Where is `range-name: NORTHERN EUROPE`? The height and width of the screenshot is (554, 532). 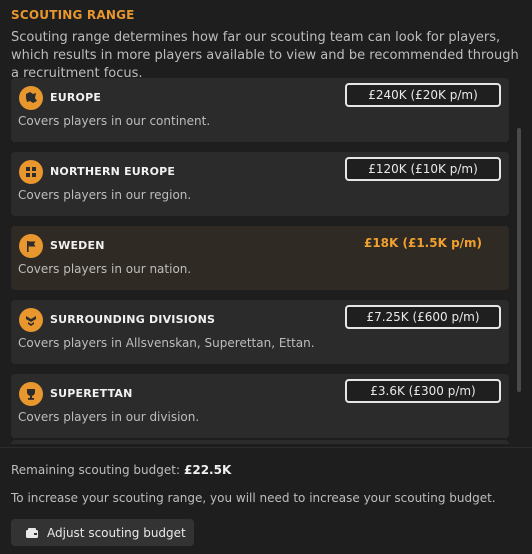 range-name: NORTHERN EUROPE is located at coordinates (113, 171).